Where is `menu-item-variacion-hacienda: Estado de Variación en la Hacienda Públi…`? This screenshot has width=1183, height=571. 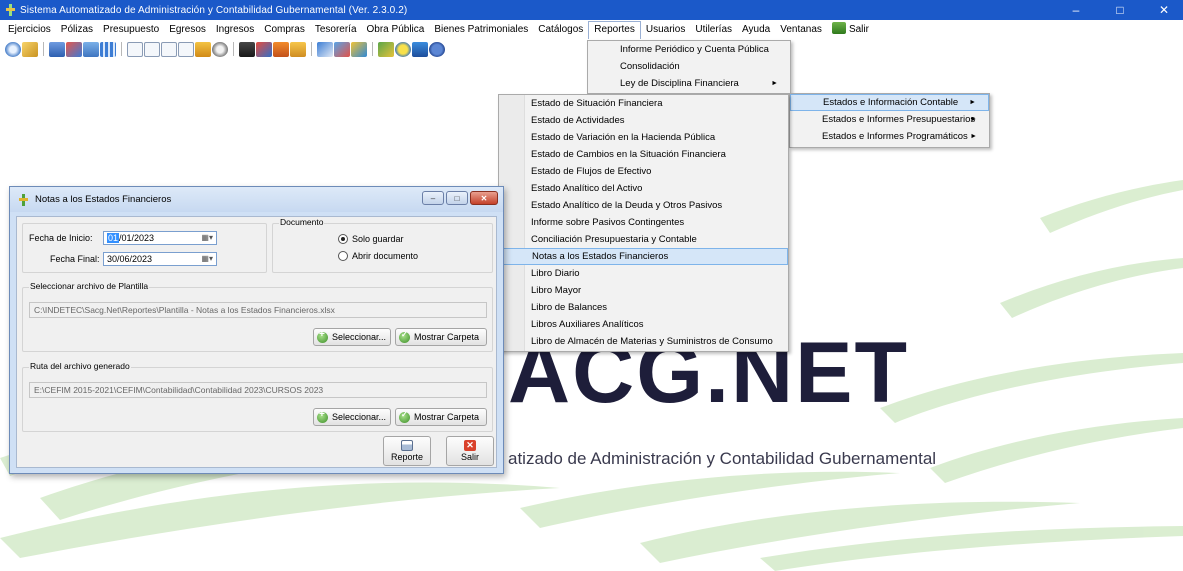 menu-item-variacion-hacienda: Estado de Variación en la Hacienda Públi… is located at coordinates (643, 137).